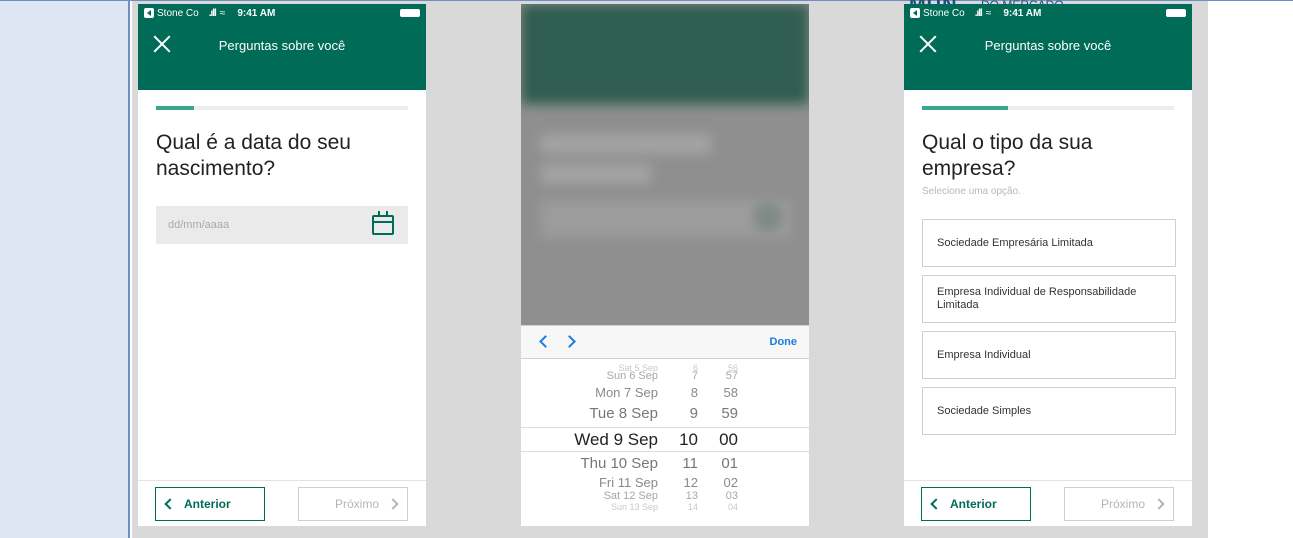 The width and height of the screenshot is (1293, 538). I want to click on picker-minute: 57, so click(731, 376).